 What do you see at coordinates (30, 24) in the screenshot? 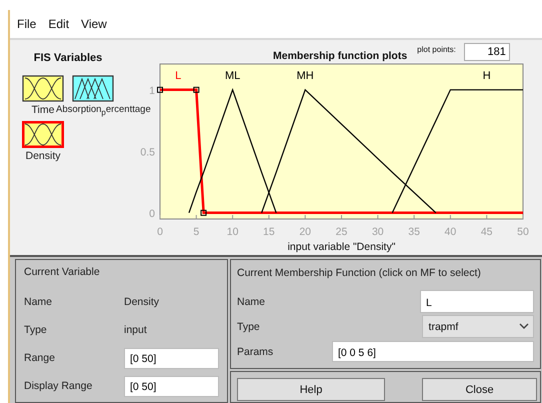
I see `menu-item: File` at bounding box center [30, 24].